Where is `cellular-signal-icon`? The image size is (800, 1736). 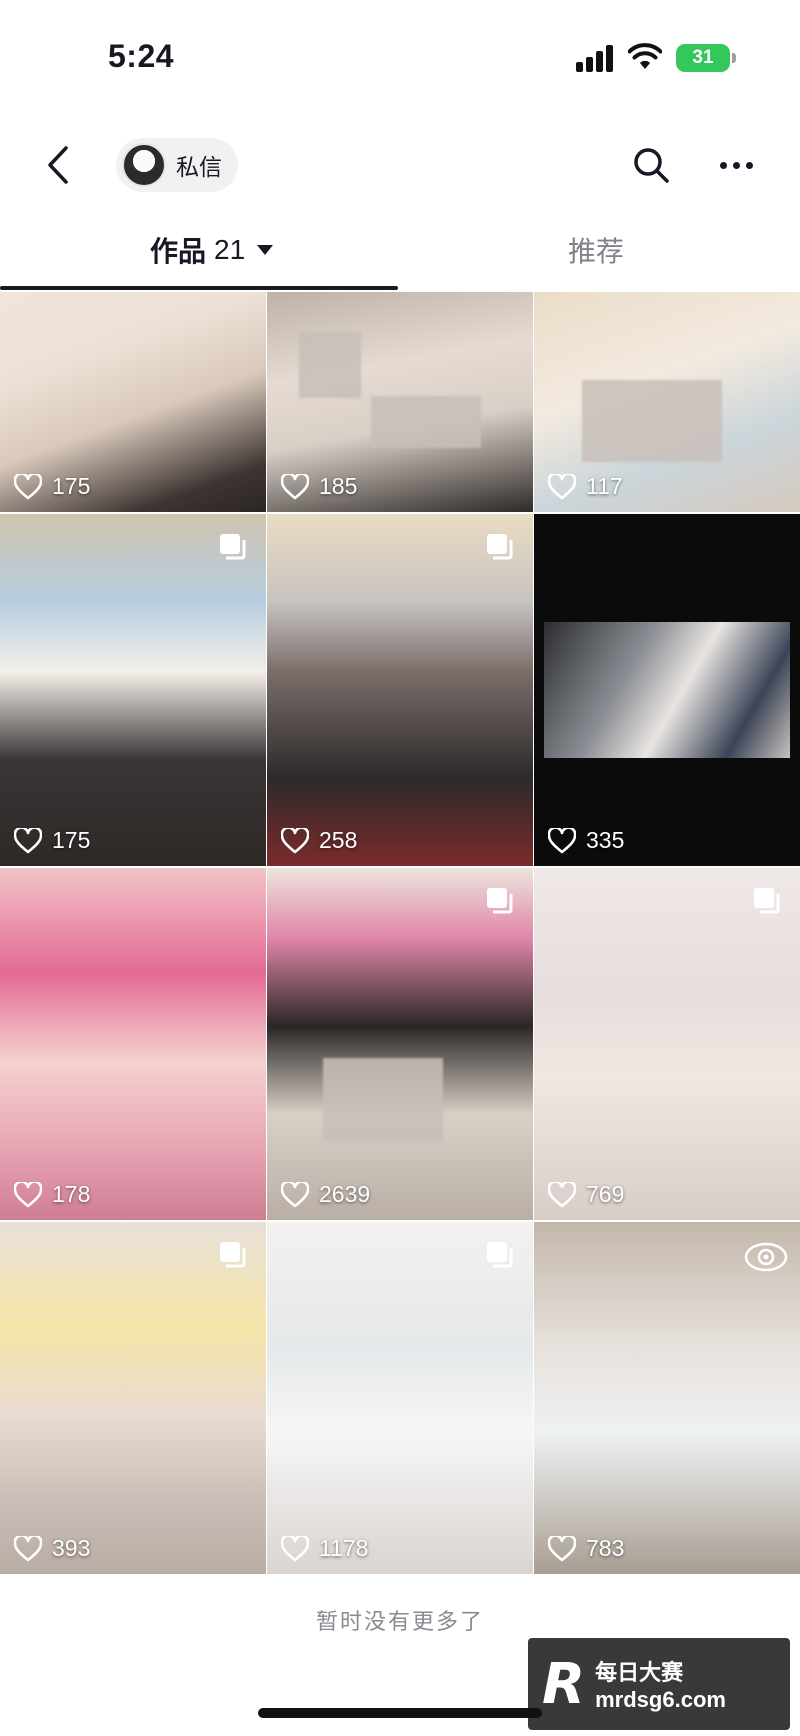
cellular-signal-icon is located at coordinates (596, 58).